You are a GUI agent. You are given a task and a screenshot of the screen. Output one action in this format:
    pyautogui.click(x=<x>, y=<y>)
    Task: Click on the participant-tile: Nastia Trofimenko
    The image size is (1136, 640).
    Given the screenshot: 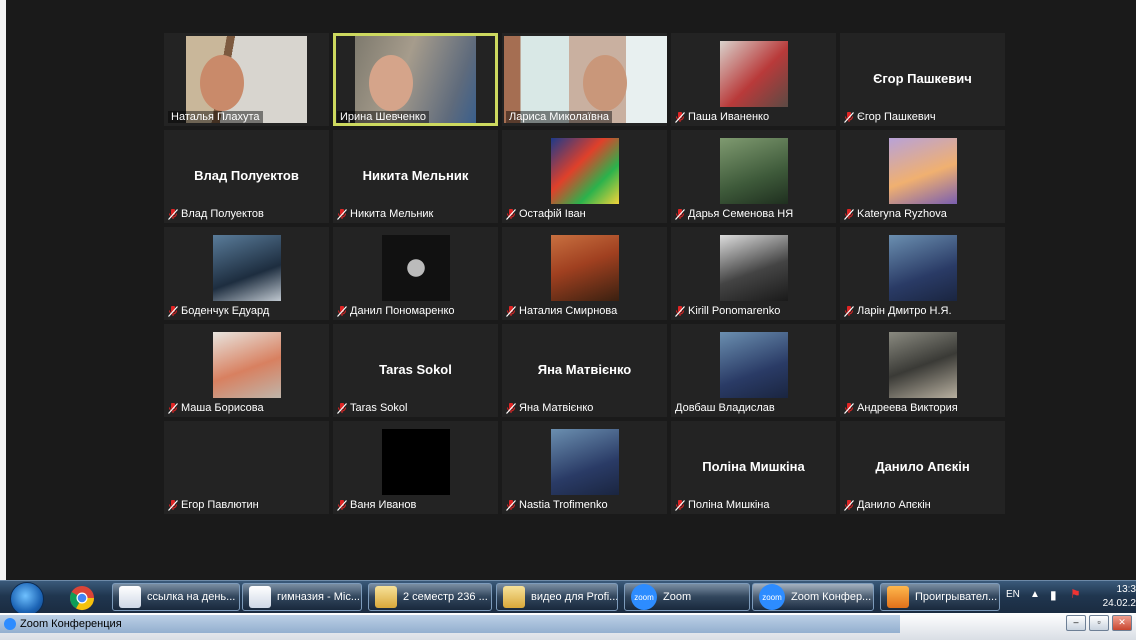 What is the action you would take?
    pyautogui.click(x=584, y=467)
    